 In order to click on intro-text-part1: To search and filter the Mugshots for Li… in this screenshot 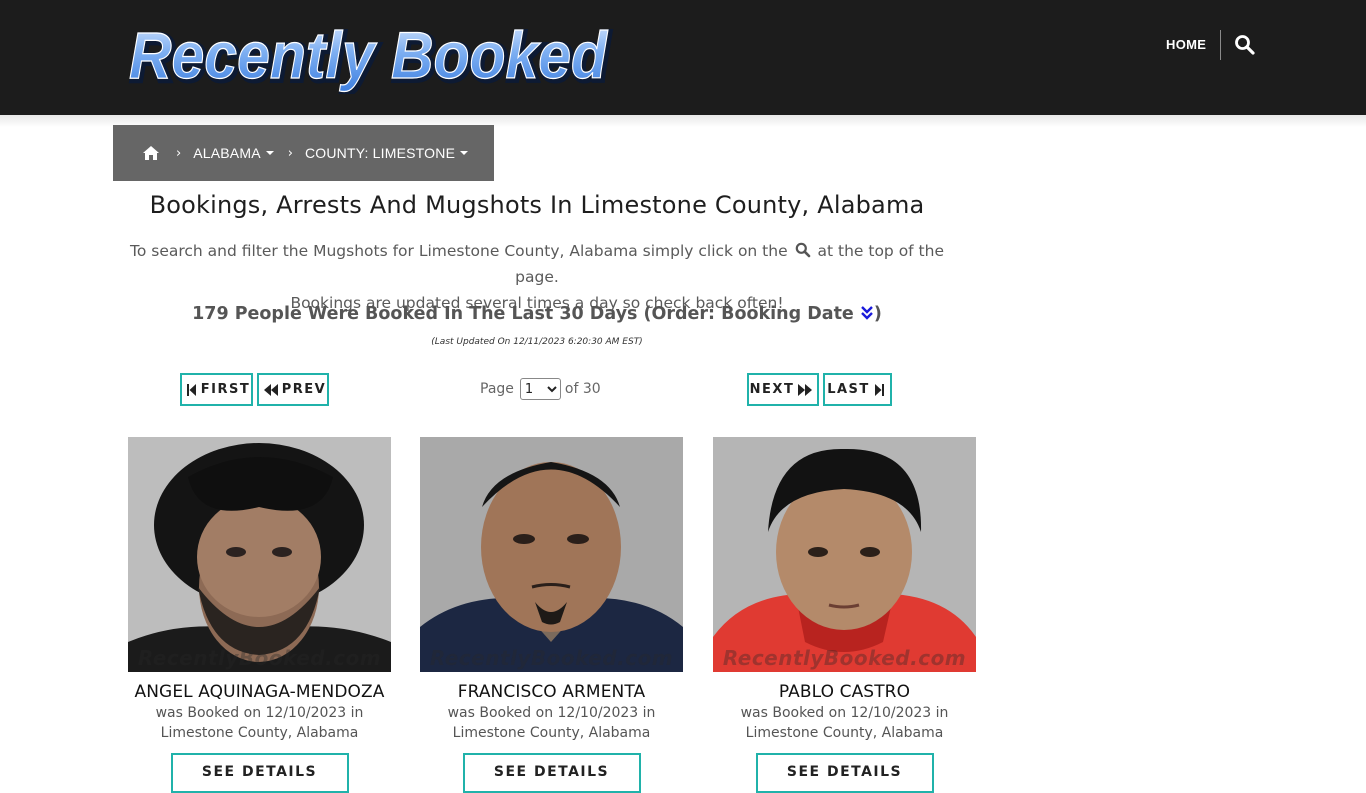, I will do `click(459, 251)`.